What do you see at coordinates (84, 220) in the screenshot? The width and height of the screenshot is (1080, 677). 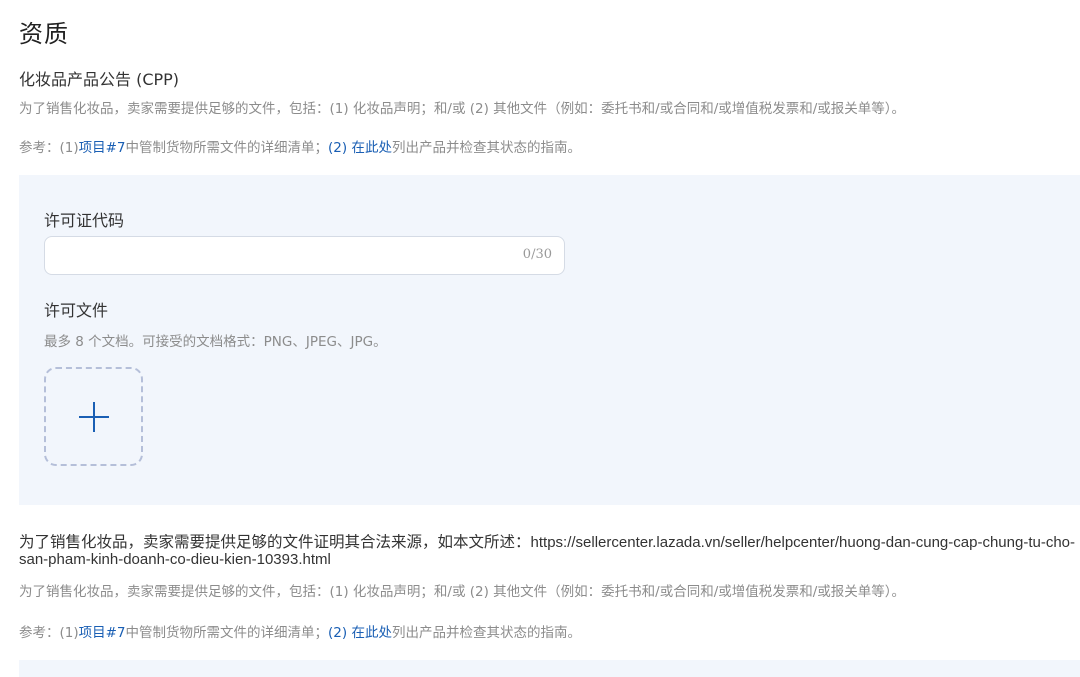 I see `license-code-label: 许可证代码` at bounding box center [84, 220].